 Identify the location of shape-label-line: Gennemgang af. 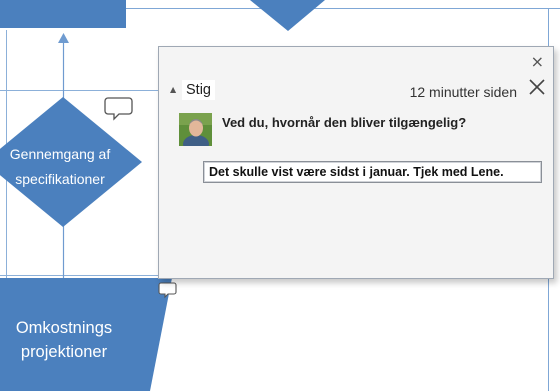
(60, 154).